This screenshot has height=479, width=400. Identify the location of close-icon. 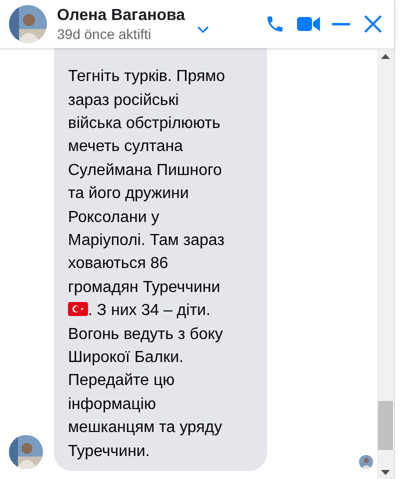
(373, 24).